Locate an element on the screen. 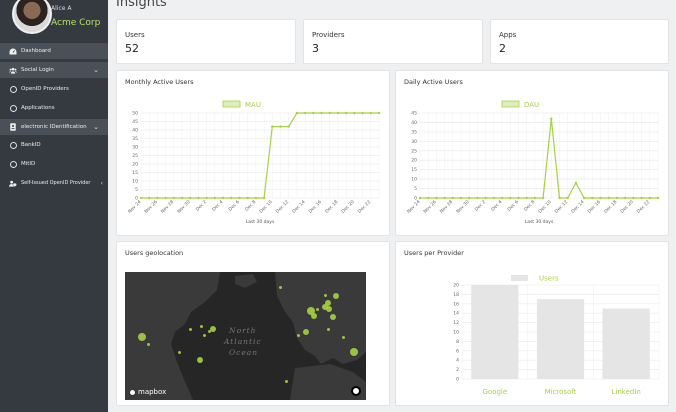  sidebar-item-openid-providers: OpenID Providers is located at coordinates (54, 89).